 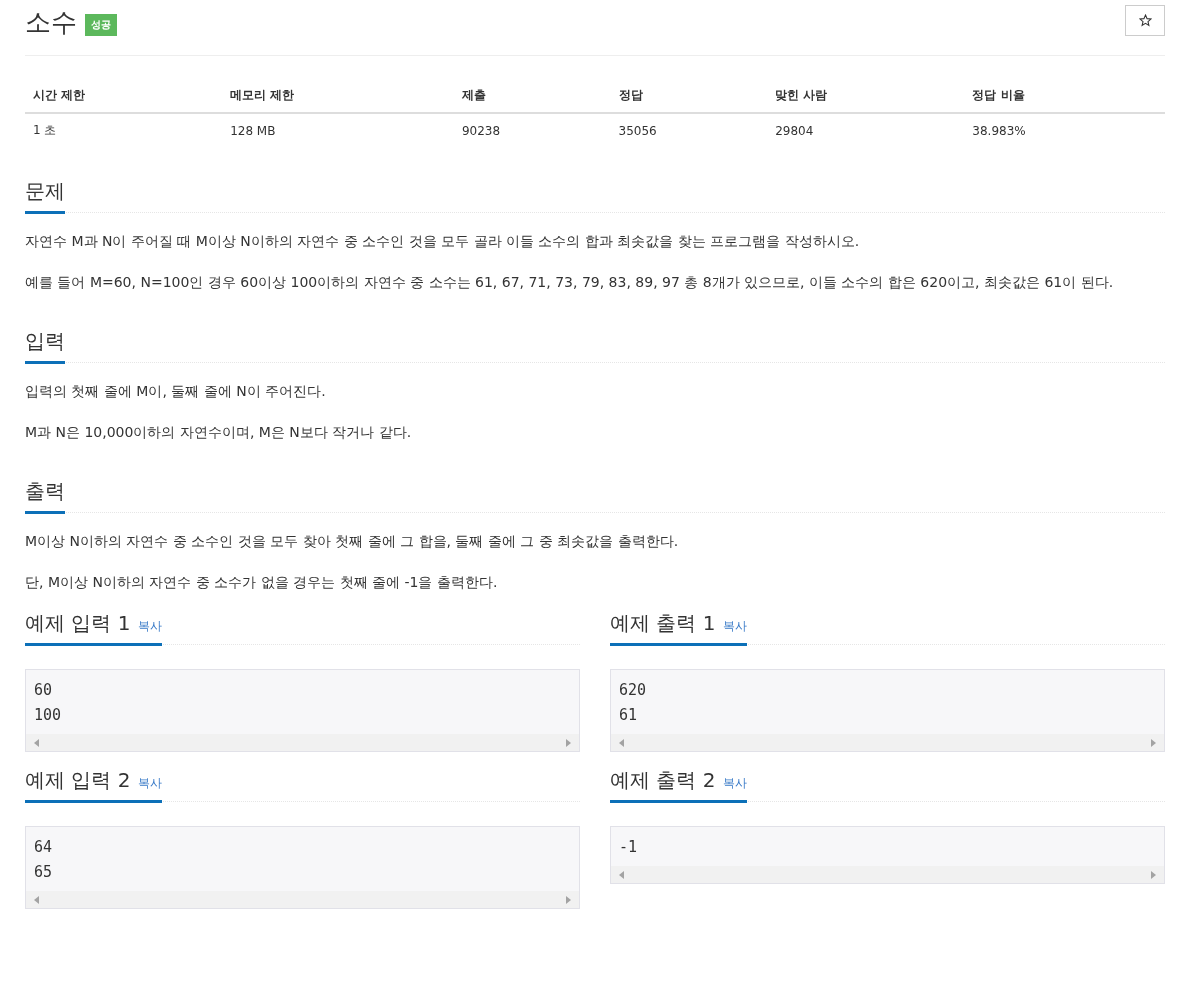 I want to click on status-badge: 성공, so click(x=101, y=25).